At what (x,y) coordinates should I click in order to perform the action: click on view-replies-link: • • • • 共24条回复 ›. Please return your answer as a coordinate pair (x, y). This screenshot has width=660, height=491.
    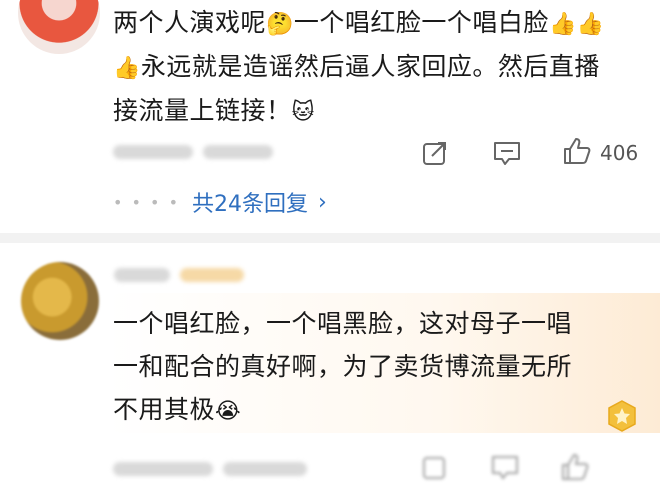
    Looking at the image, I should click on (220, 202).